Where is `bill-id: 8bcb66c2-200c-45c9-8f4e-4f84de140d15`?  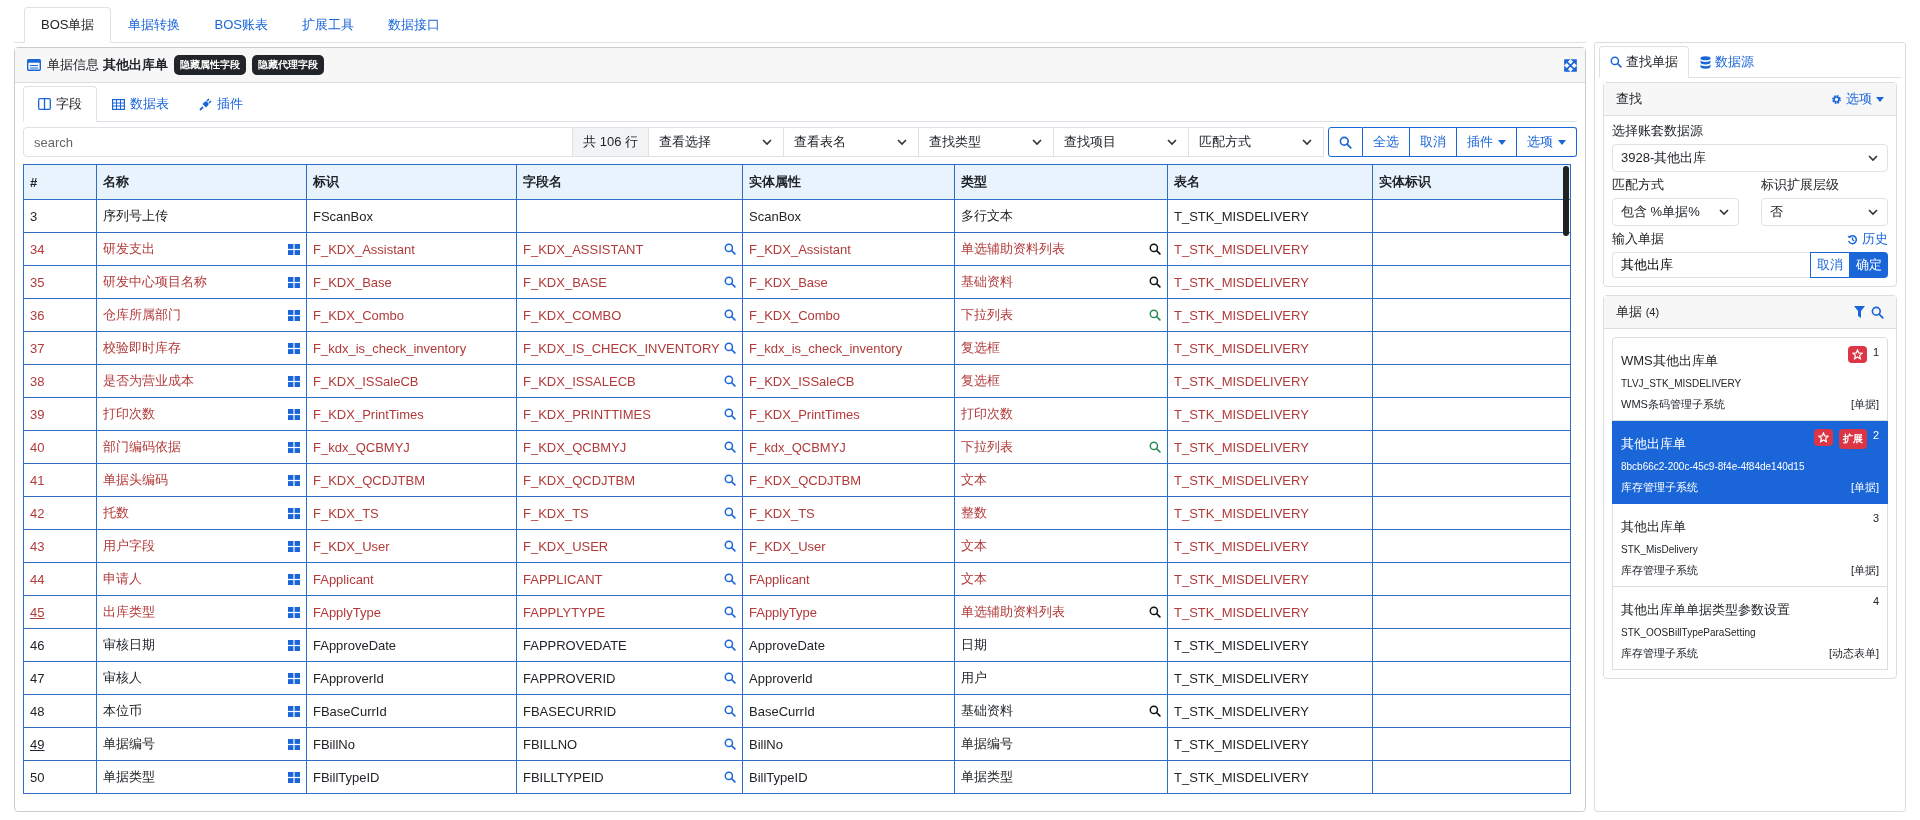 bill-id: 8bcb66c2-200c-45c9-8f4e-4f84de140d15 is located at coordinates (1713, 466).